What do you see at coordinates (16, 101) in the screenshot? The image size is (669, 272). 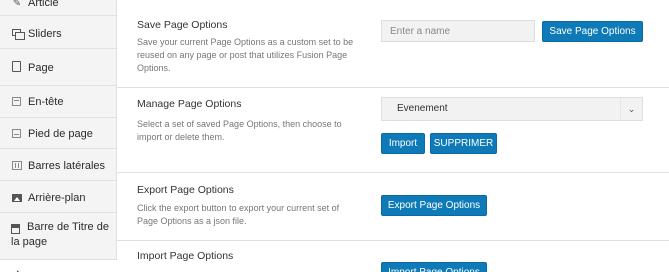 I see `header-icon` at bounding box center [16, 101].